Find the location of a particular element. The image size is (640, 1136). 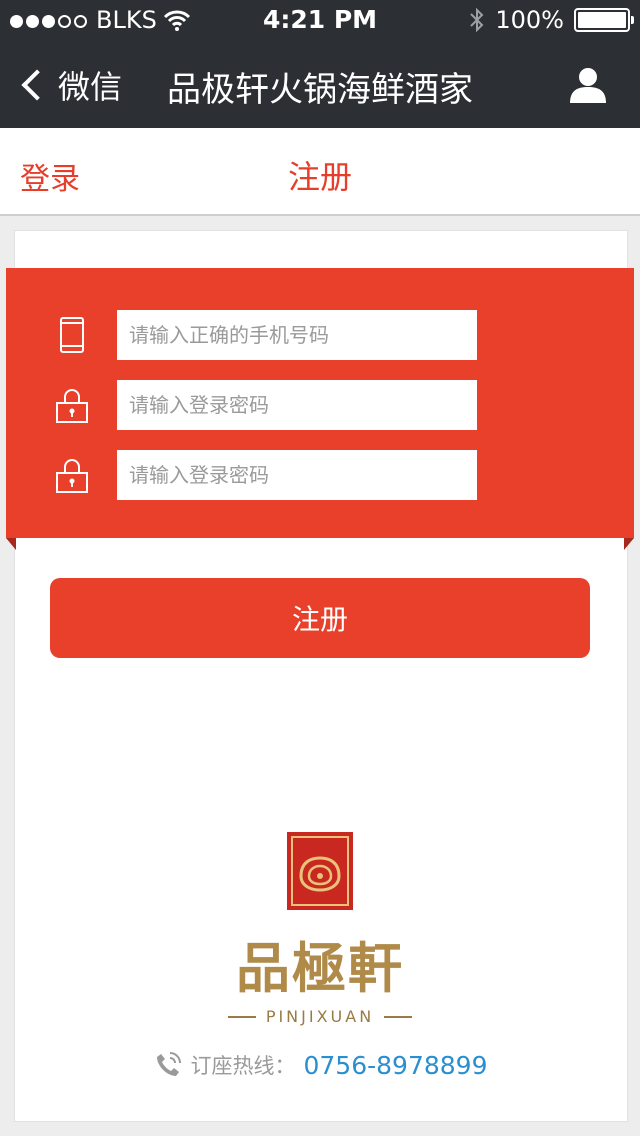

seal-logo-icon is located at coordinates (320, 871).